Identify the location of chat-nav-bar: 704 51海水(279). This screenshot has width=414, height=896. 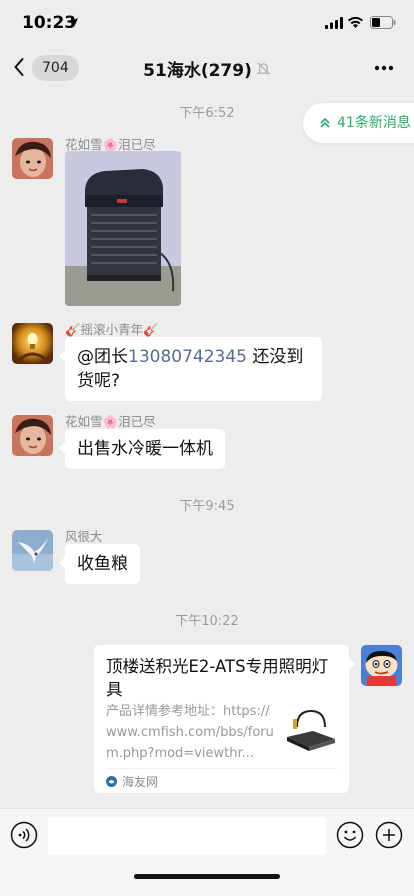
(207, 68).